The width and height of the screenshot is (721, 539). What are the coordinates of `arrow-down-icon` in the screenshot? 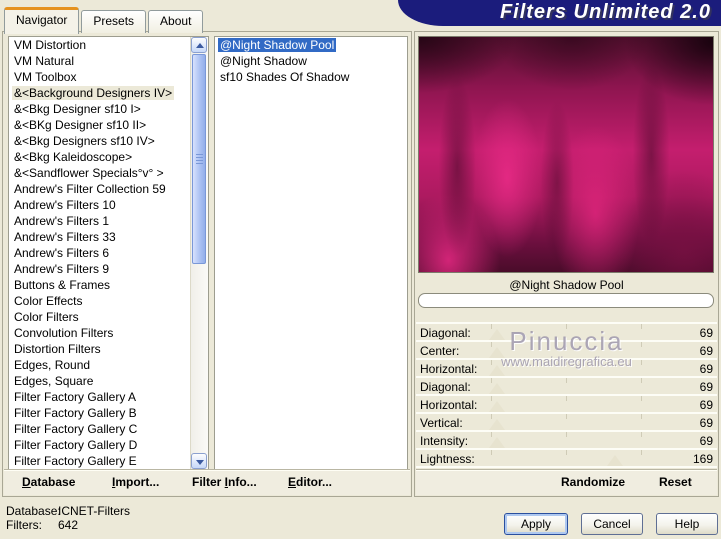 It's located at (200, 462).